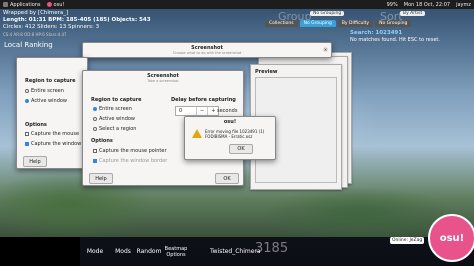  Describe the element at coordinates (392, 5) in the screenshot. I see `battery-indicator: 99%` at that location.